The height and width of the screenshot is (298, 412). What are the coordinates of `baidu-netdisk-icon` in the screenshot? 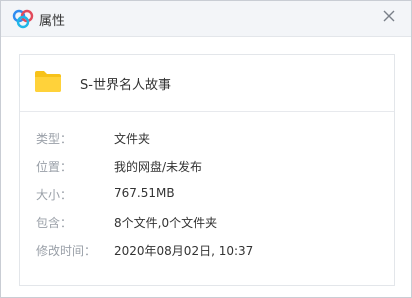 It's located at (23, 19).